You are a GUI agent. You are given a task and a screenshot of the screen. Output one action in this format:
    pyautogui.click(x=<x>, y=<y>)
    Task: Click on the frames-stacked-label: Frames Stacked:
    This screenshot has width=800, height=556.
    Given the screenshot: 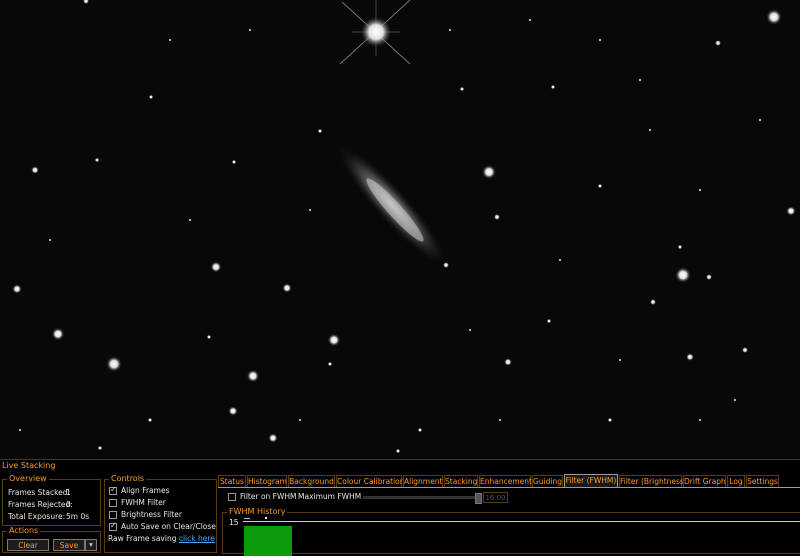 What is the action you would take?
    pyautogui.click(x=39, y=492)
    